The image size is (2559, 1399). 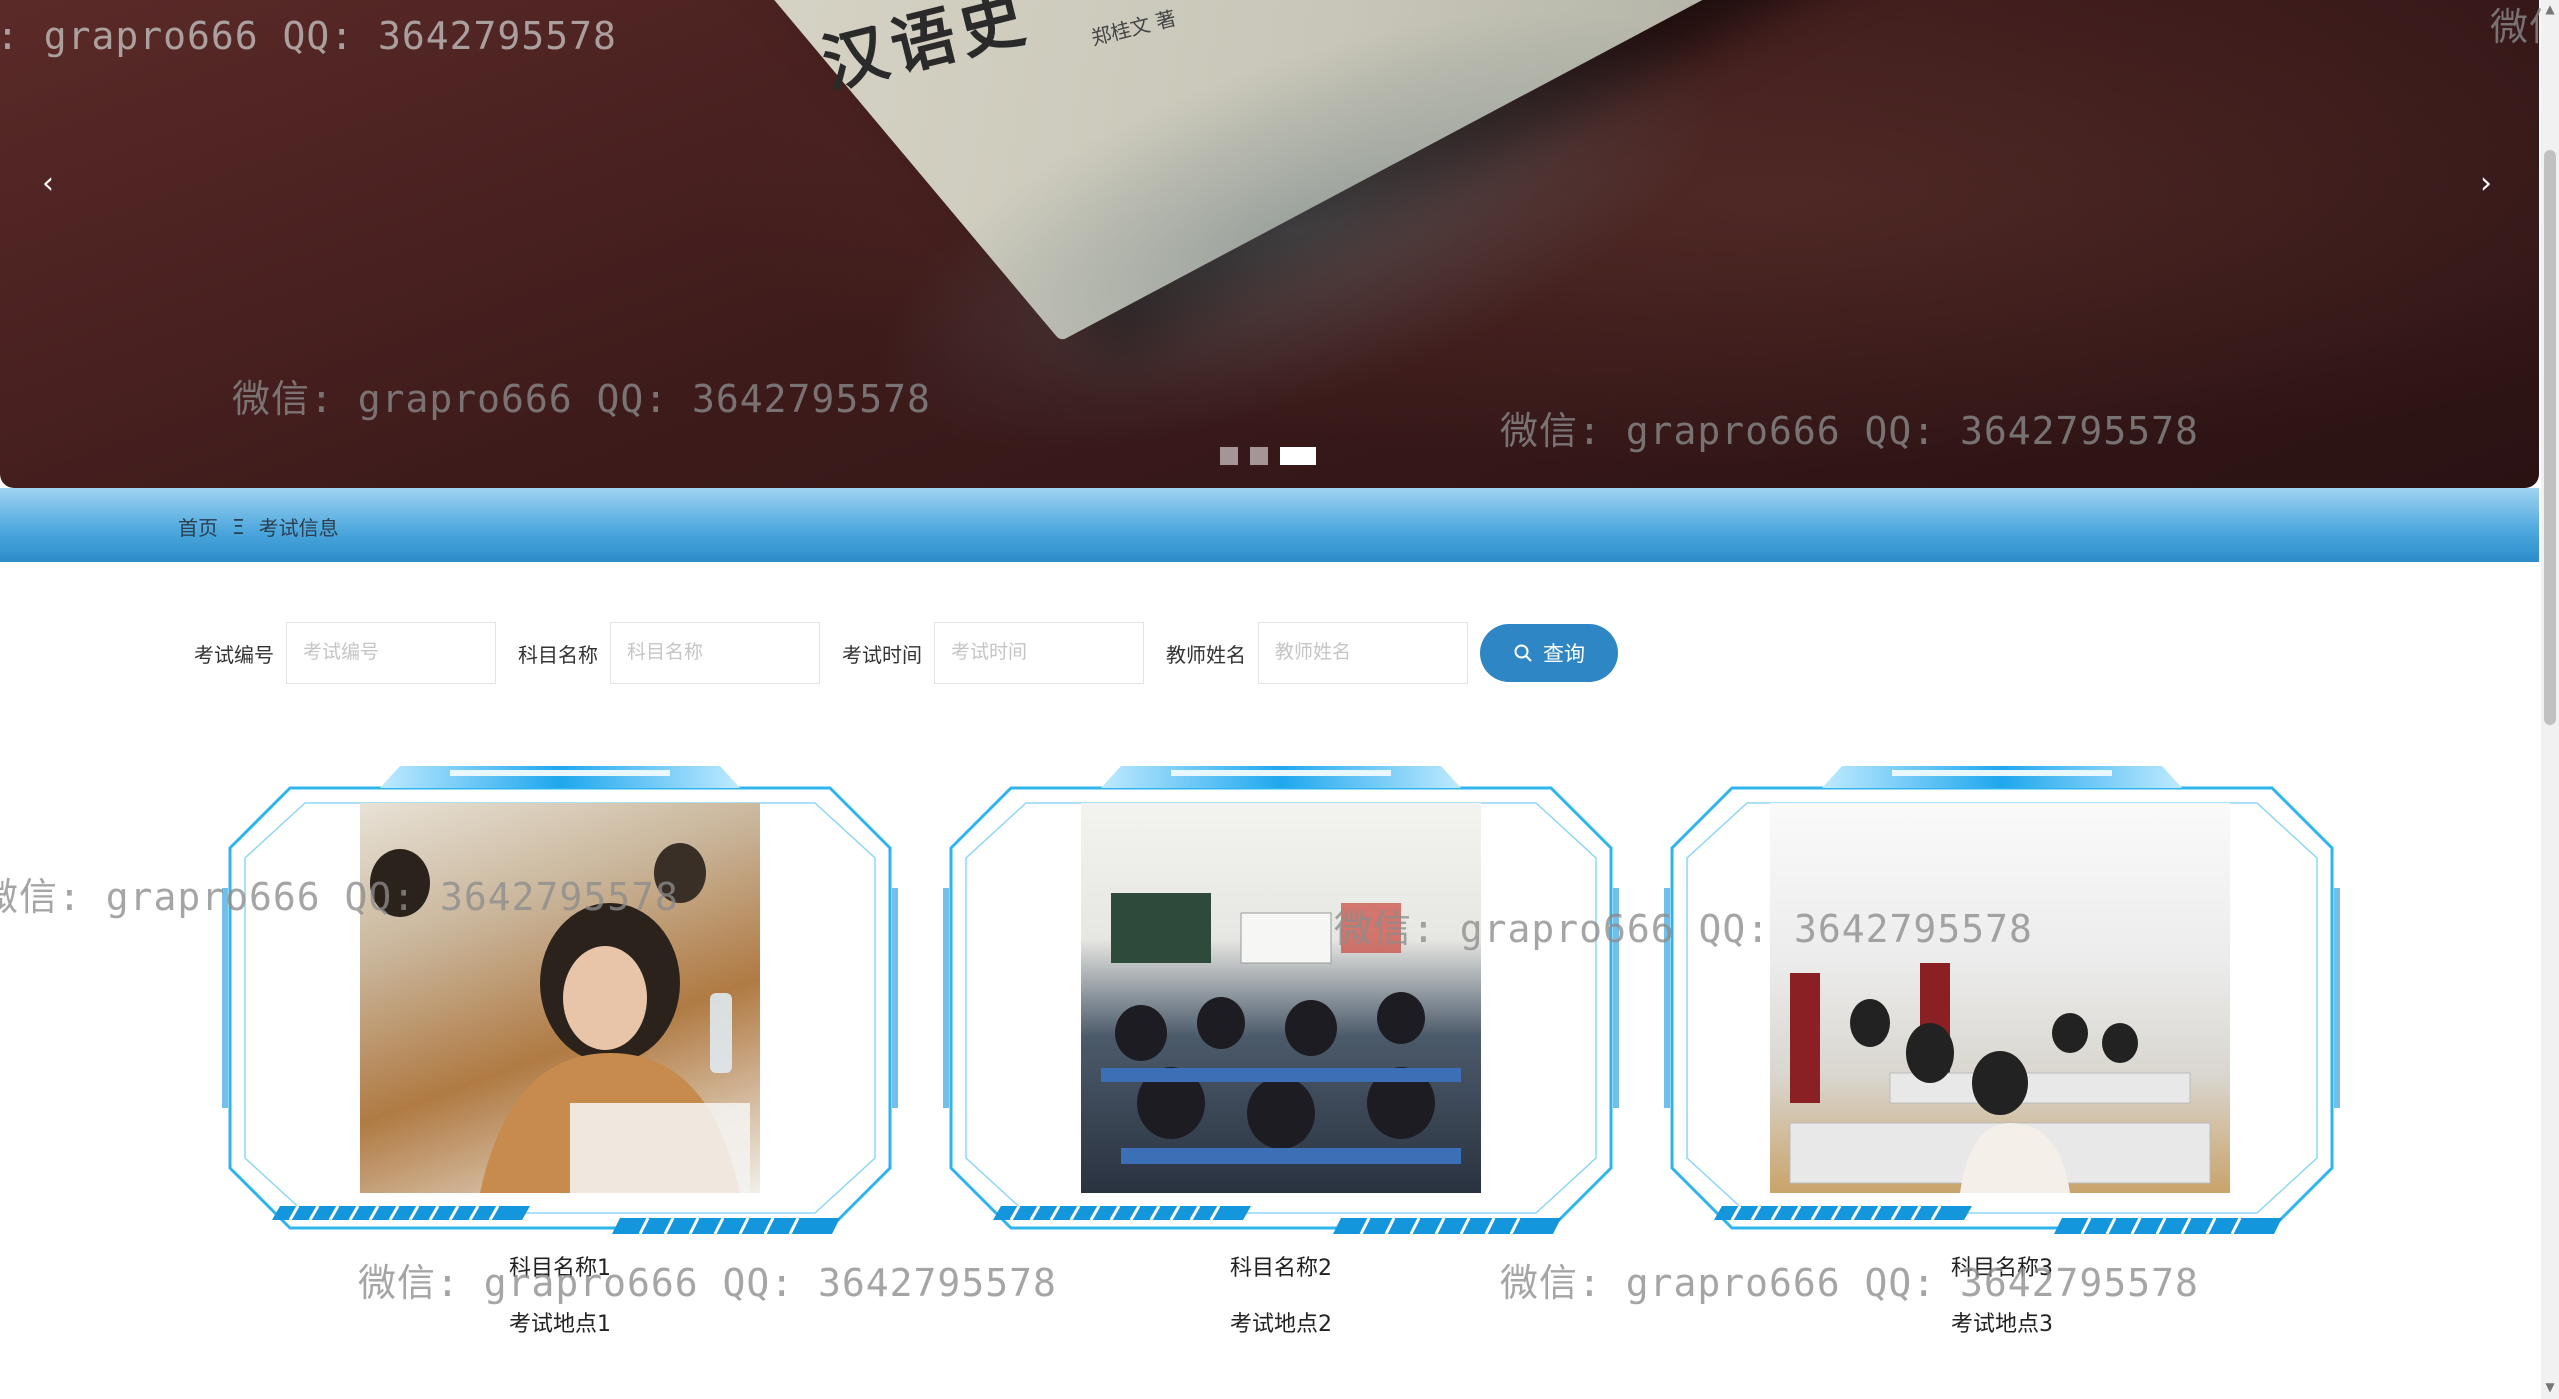 What do you see at coordinates (238, 526) in the screenshot?
I see `breadcrumb-separator-icon: Ξ` at bounding box center [238, 526].